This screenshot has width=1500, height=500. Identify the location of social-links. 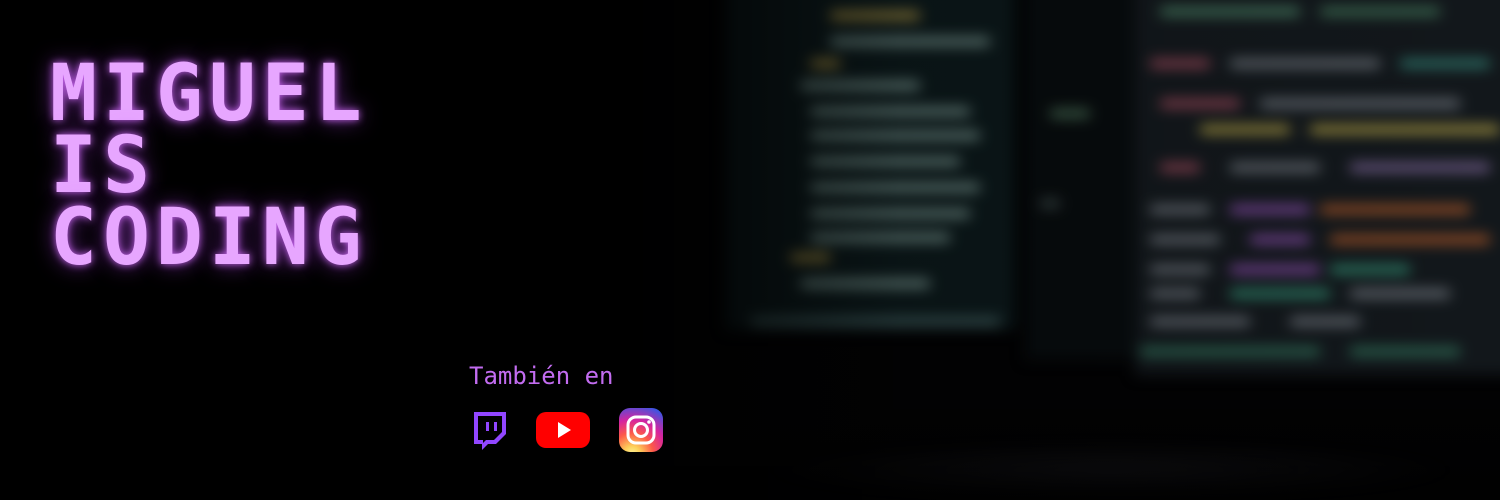
(570, 432).